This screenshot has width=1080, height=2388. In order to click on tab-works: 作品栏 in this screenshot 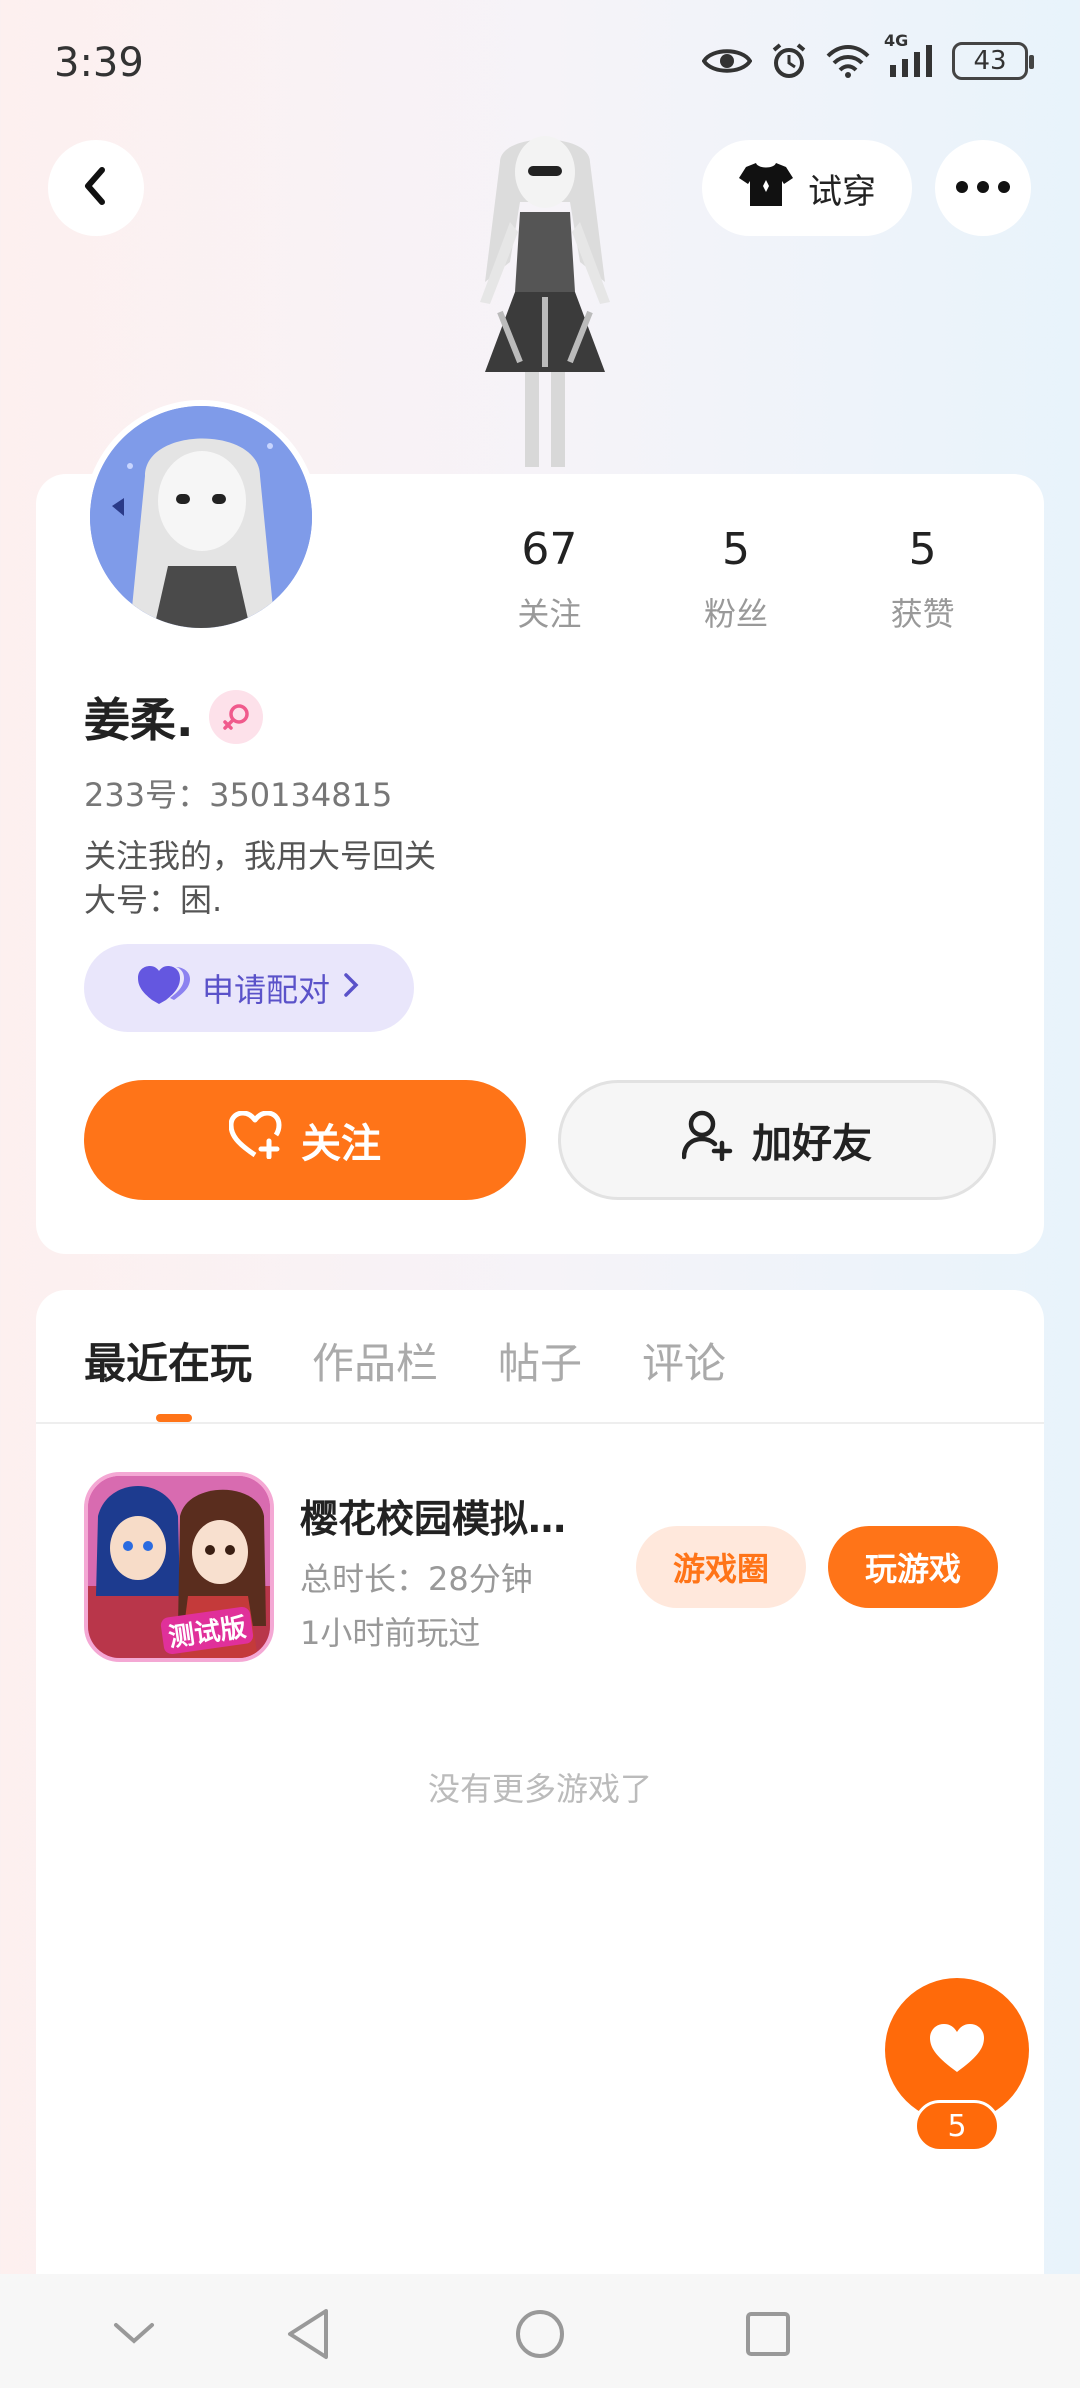, I will do `click(375, 1360)`.